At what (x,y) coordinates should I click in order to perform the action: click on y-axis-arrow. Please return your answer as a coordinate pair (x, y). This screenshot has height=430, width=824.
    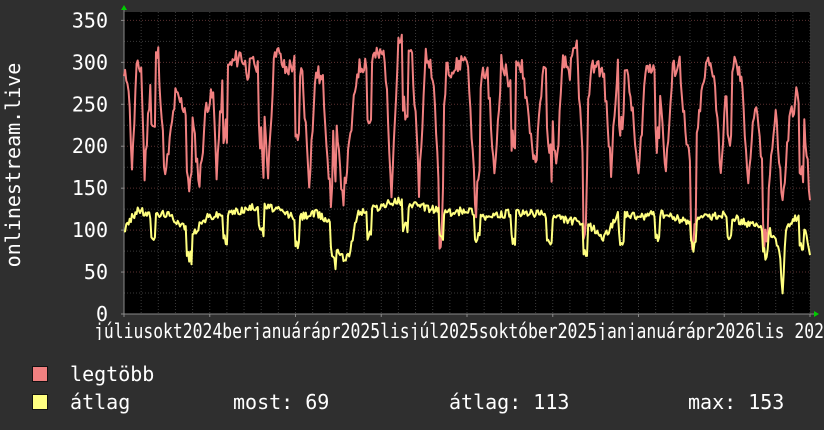
    Looking at the image, I should click on (124, 7).